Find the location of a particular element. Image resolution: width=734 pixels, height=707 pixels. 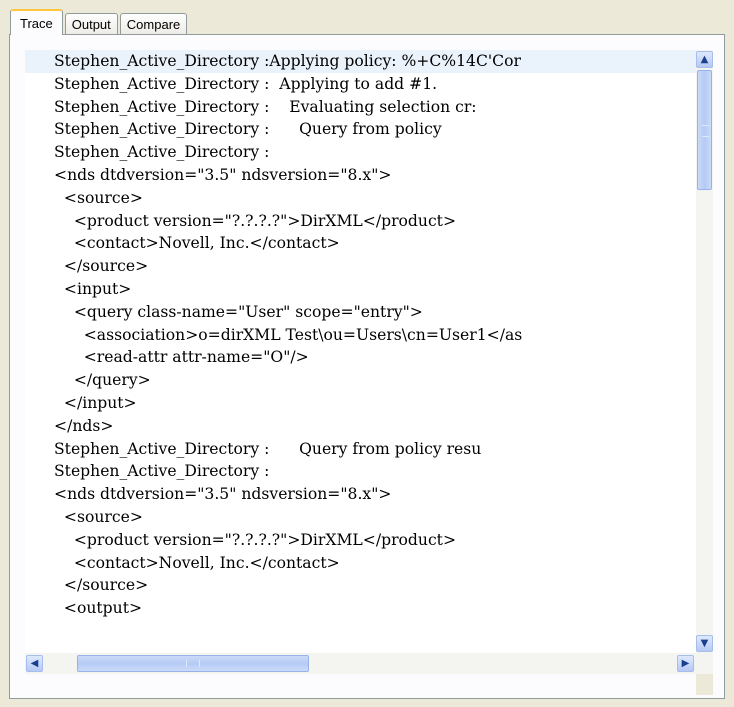

scroll-left-button: ◀ is located at coordinates (34, 663).